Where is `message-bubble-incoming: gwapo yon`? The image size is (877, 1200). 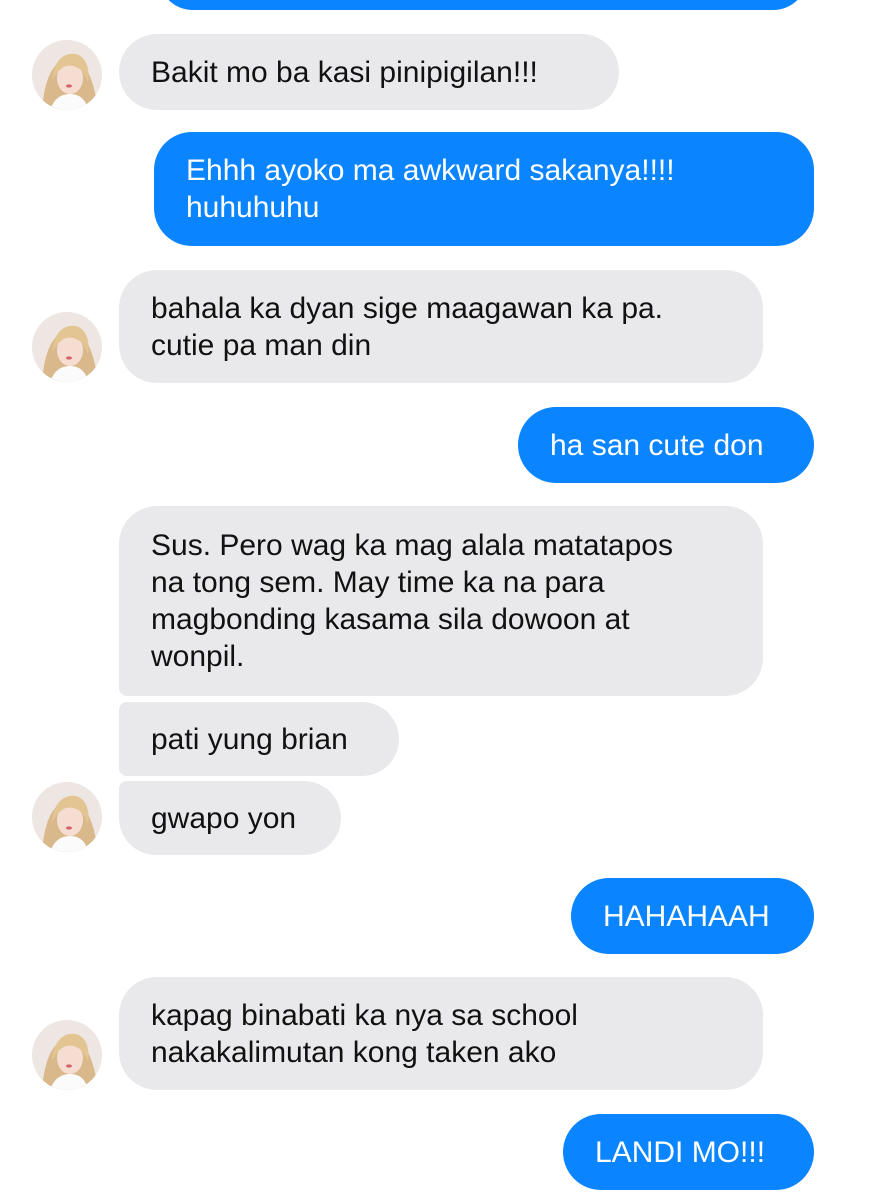 message-bubble-incoming: gwapo yon is located at coordinates (230, 818).